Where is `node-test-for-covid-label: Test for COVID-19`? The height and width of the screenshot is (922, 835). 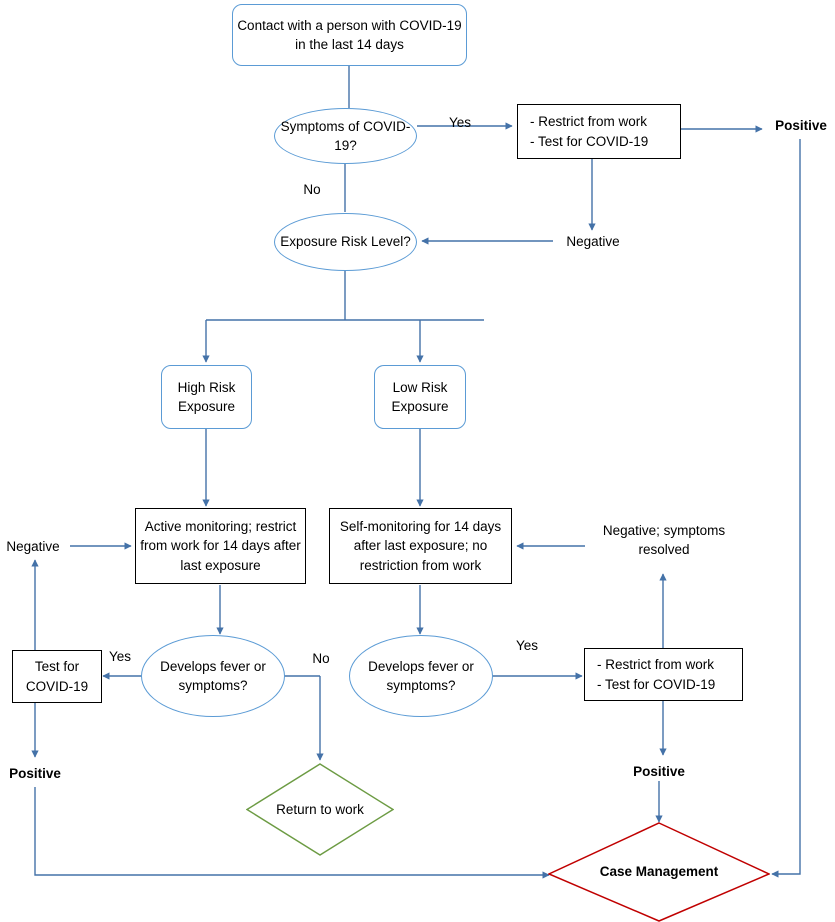 node-test-for-covid-label: Test for COVID-19 is located at coordinates (57, 676).